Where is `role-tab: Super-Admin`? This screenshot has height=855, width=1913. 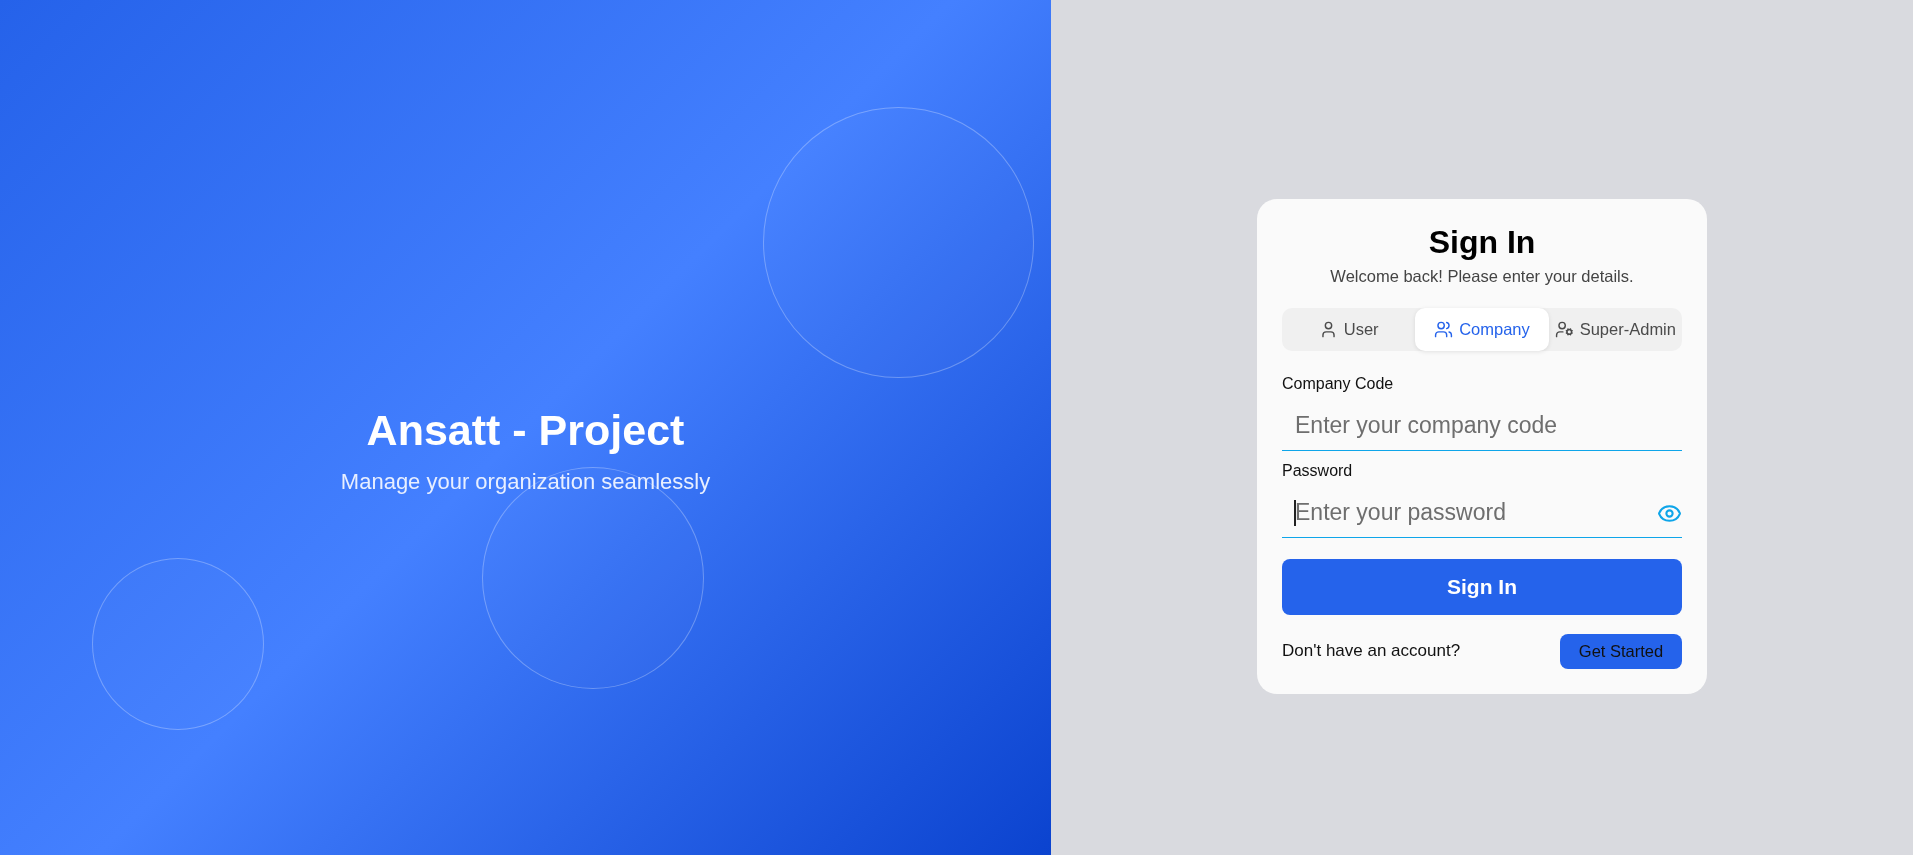 role-tab: Super-Admin is located at coordinates (1615, 329).